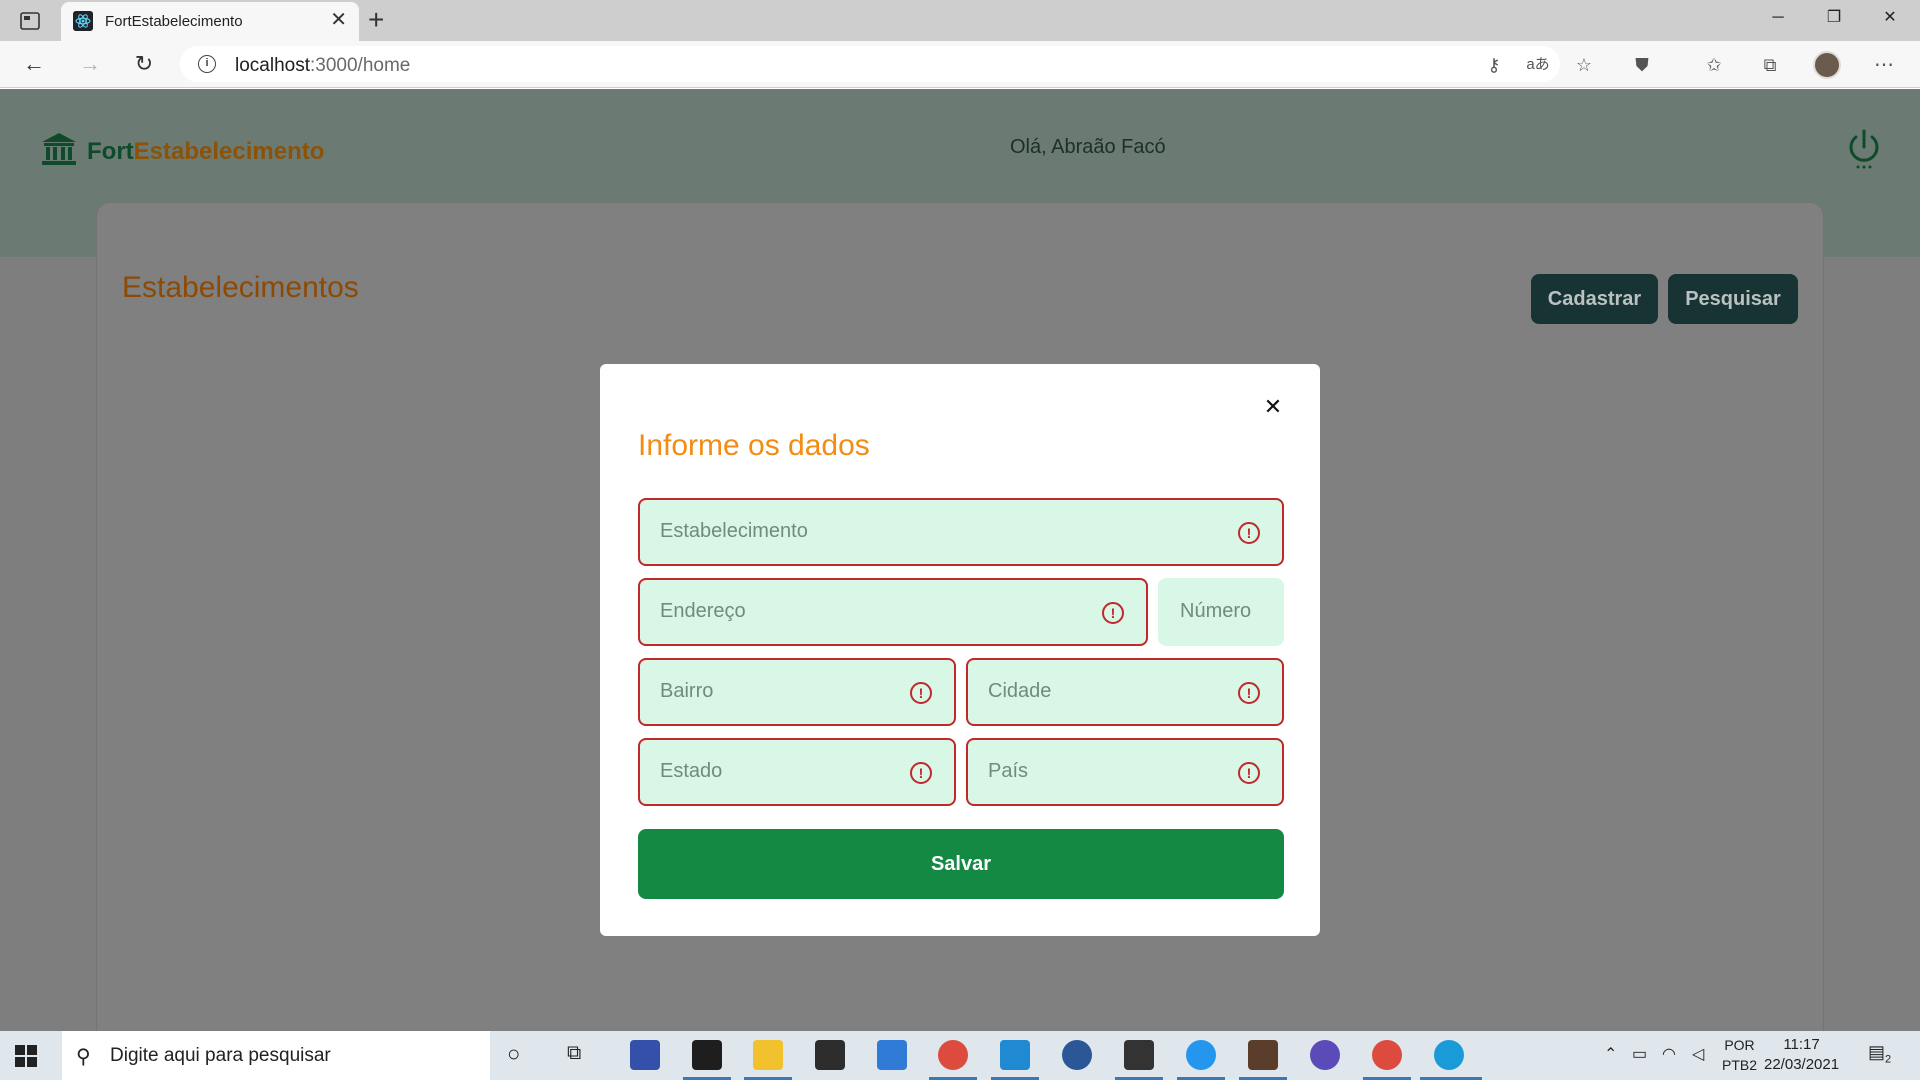 This screenshot has width=1920, height=1080. What do you see at coordinates (1273, 407) in the screenshot?
I see `modal-close-icon: ✕` at bounding box center [1273, 407].